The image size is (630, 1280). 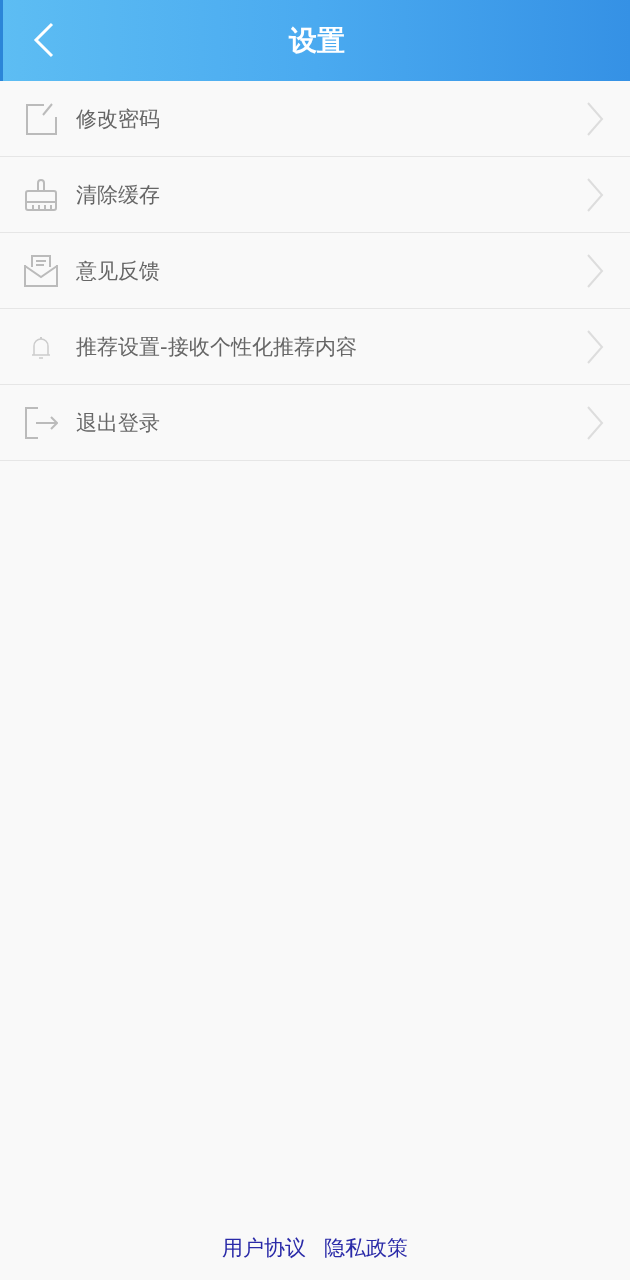 I want to click on item-label: 推荐设置-接收个性化推荐内容, so click(x=217, y=347).